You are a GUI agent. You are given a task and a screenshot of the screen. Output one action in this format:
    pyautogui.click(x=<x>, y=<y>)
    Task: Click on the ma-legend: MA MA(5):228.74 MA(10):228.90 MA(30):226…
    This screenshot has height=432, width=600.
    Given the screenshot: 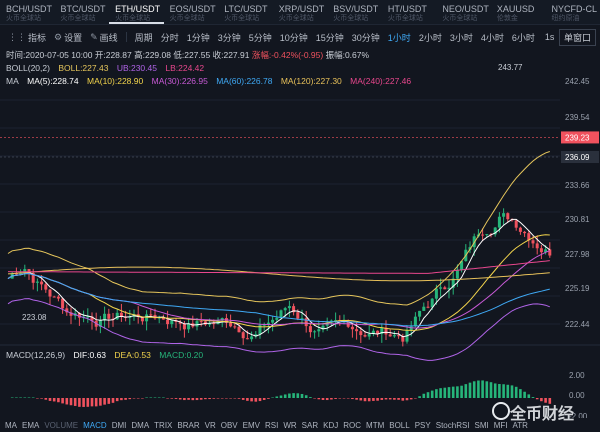 What is the action you would take?
    pyautogui.click(x=209, y=81)
    